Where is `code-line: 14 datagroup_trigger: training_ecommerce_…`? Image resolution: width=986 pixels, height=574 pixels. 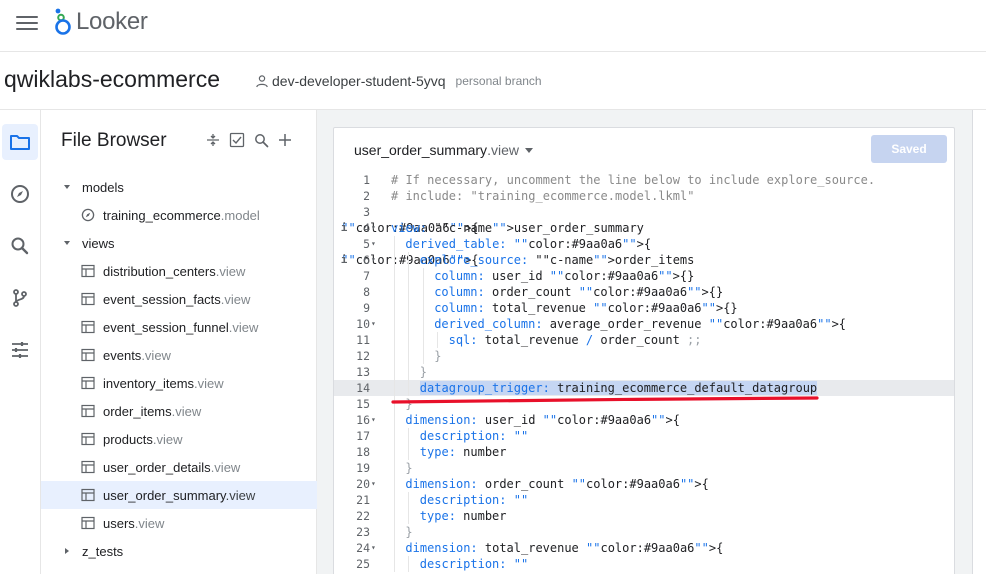
code-line: 14 datagroup_trigger: training_ecommerce_… is located at coordinates (644, 388).